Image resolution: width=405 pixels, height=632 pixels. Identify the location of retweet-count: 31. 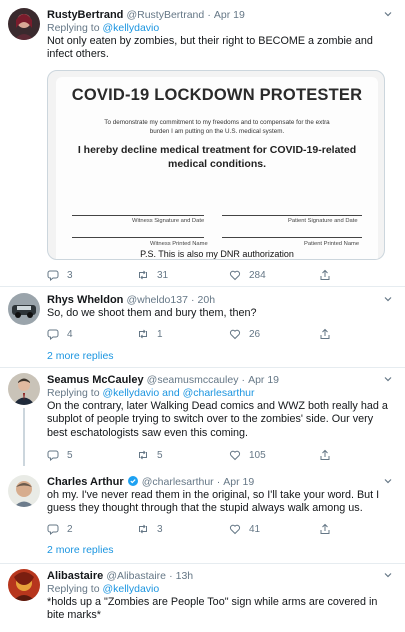
(163, 275).